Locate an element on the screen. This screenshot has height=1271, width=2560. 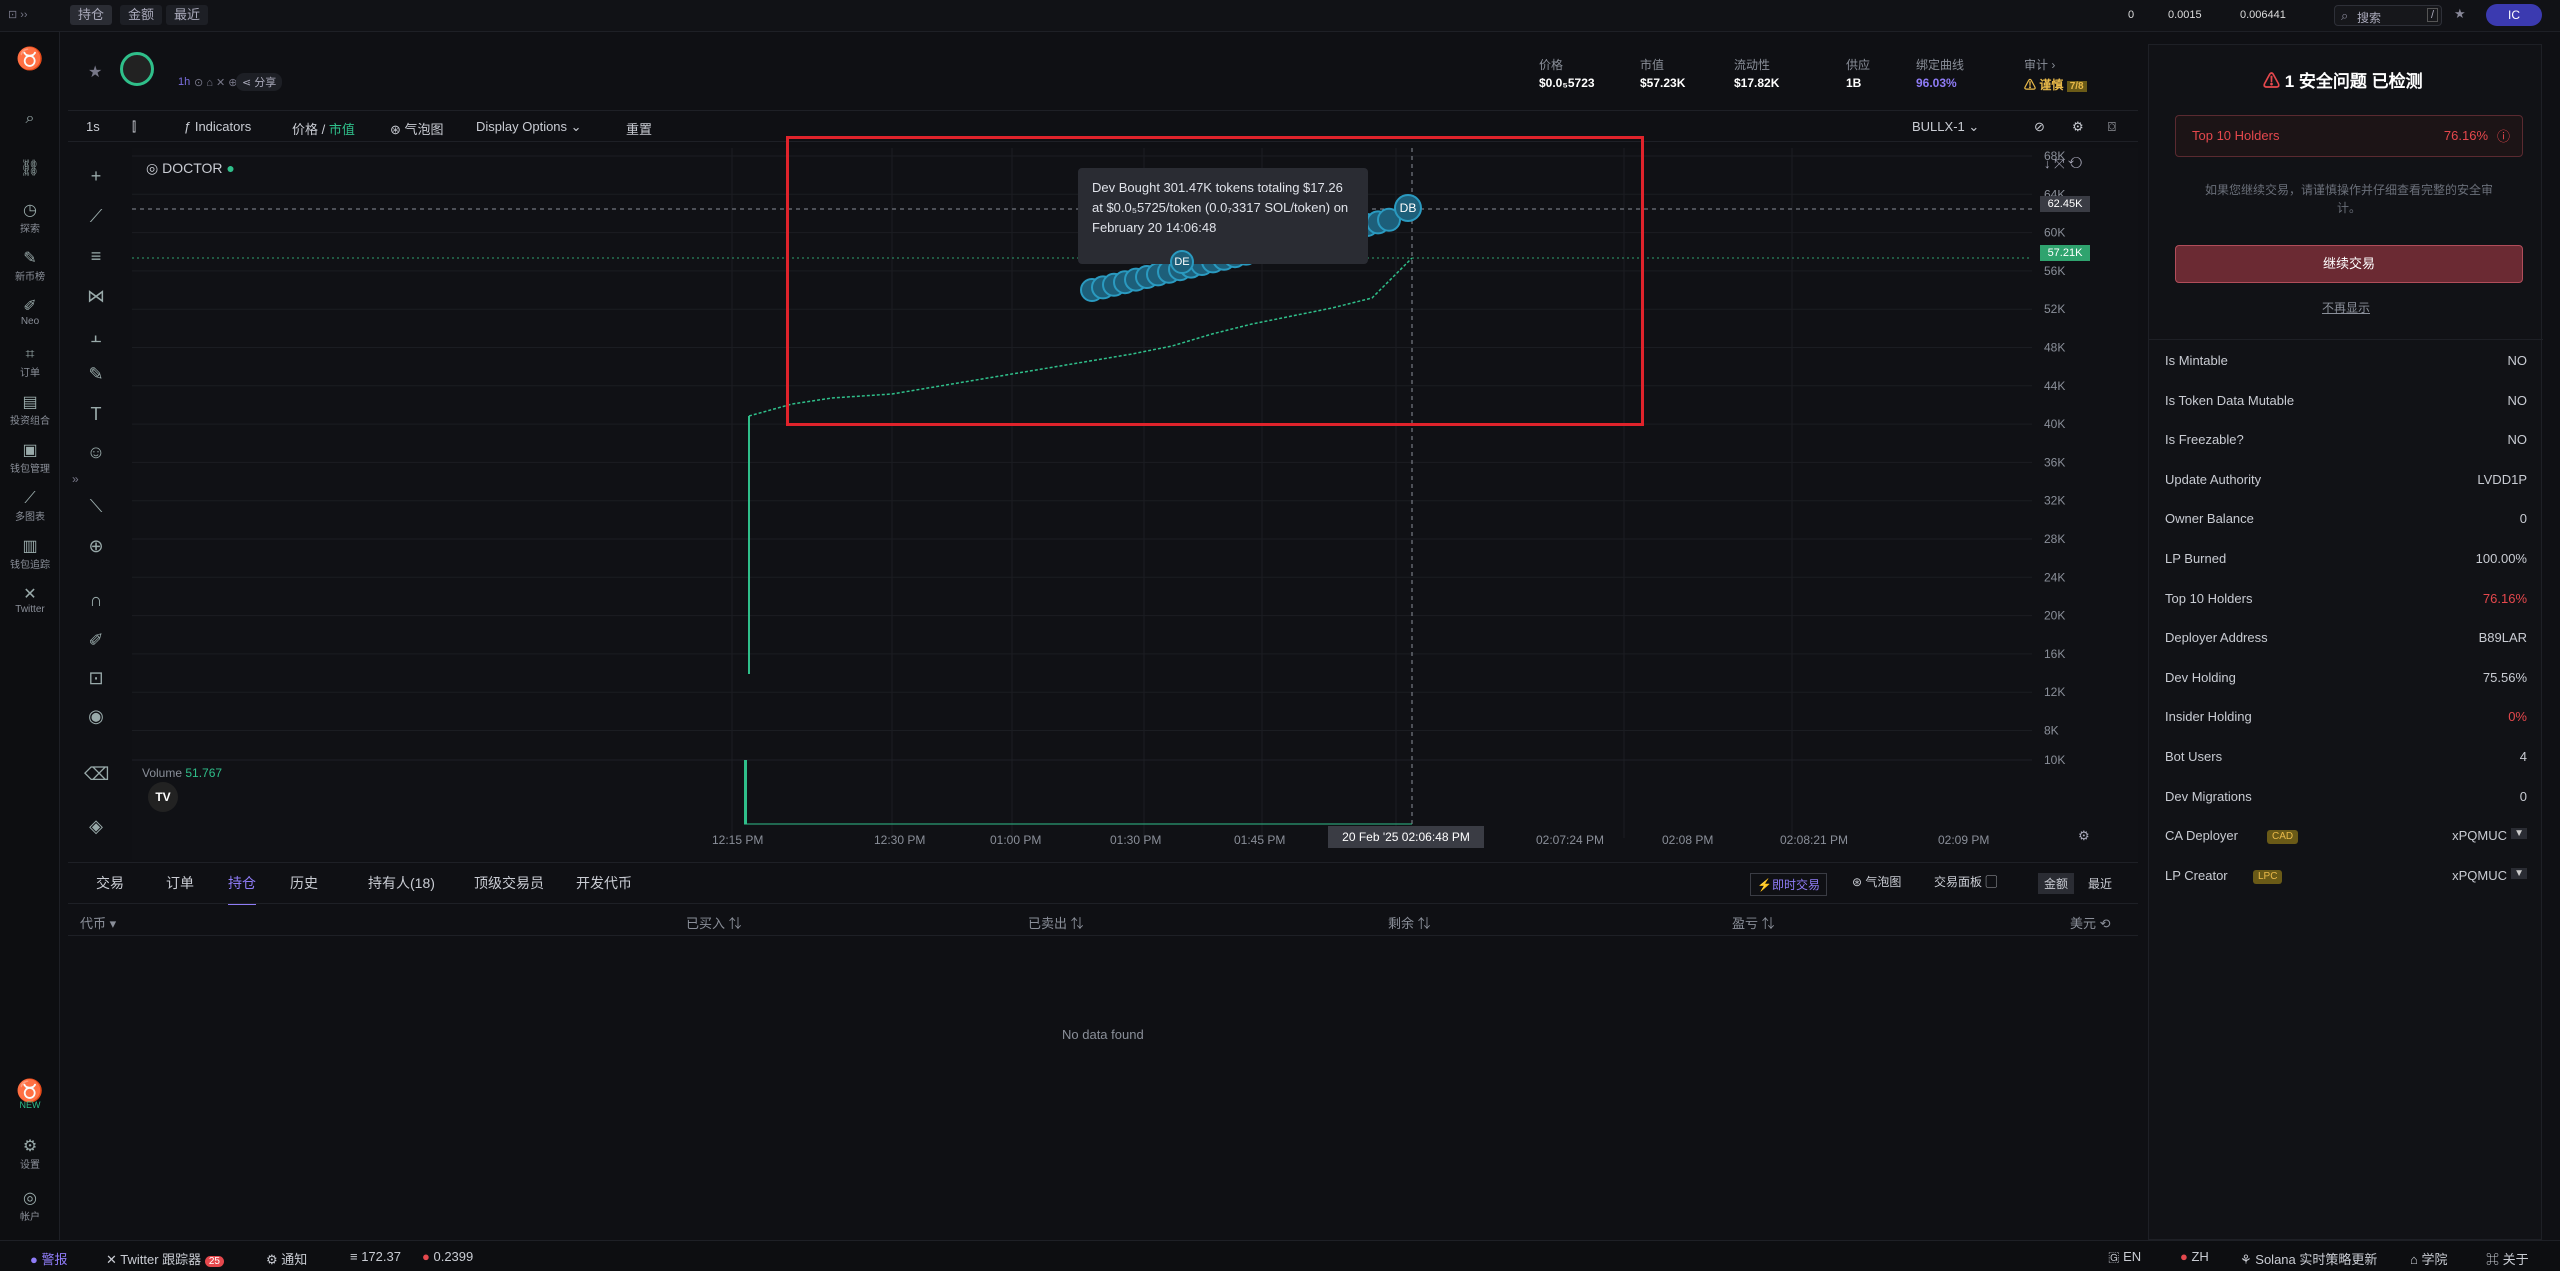
new-feature: ♉ NEW is located at coordinates (30, 1095).